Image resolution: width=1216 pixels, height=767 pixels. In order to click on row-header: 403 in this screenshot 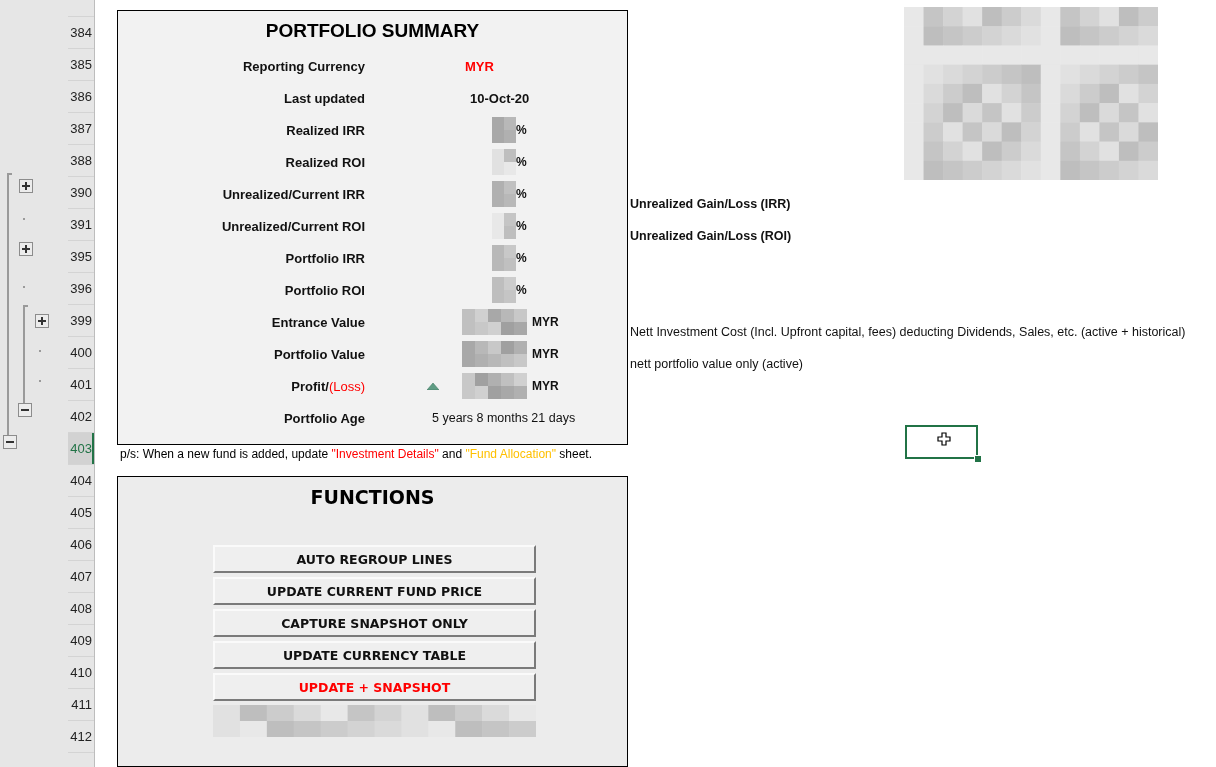, I will do `click(81, 449)`.